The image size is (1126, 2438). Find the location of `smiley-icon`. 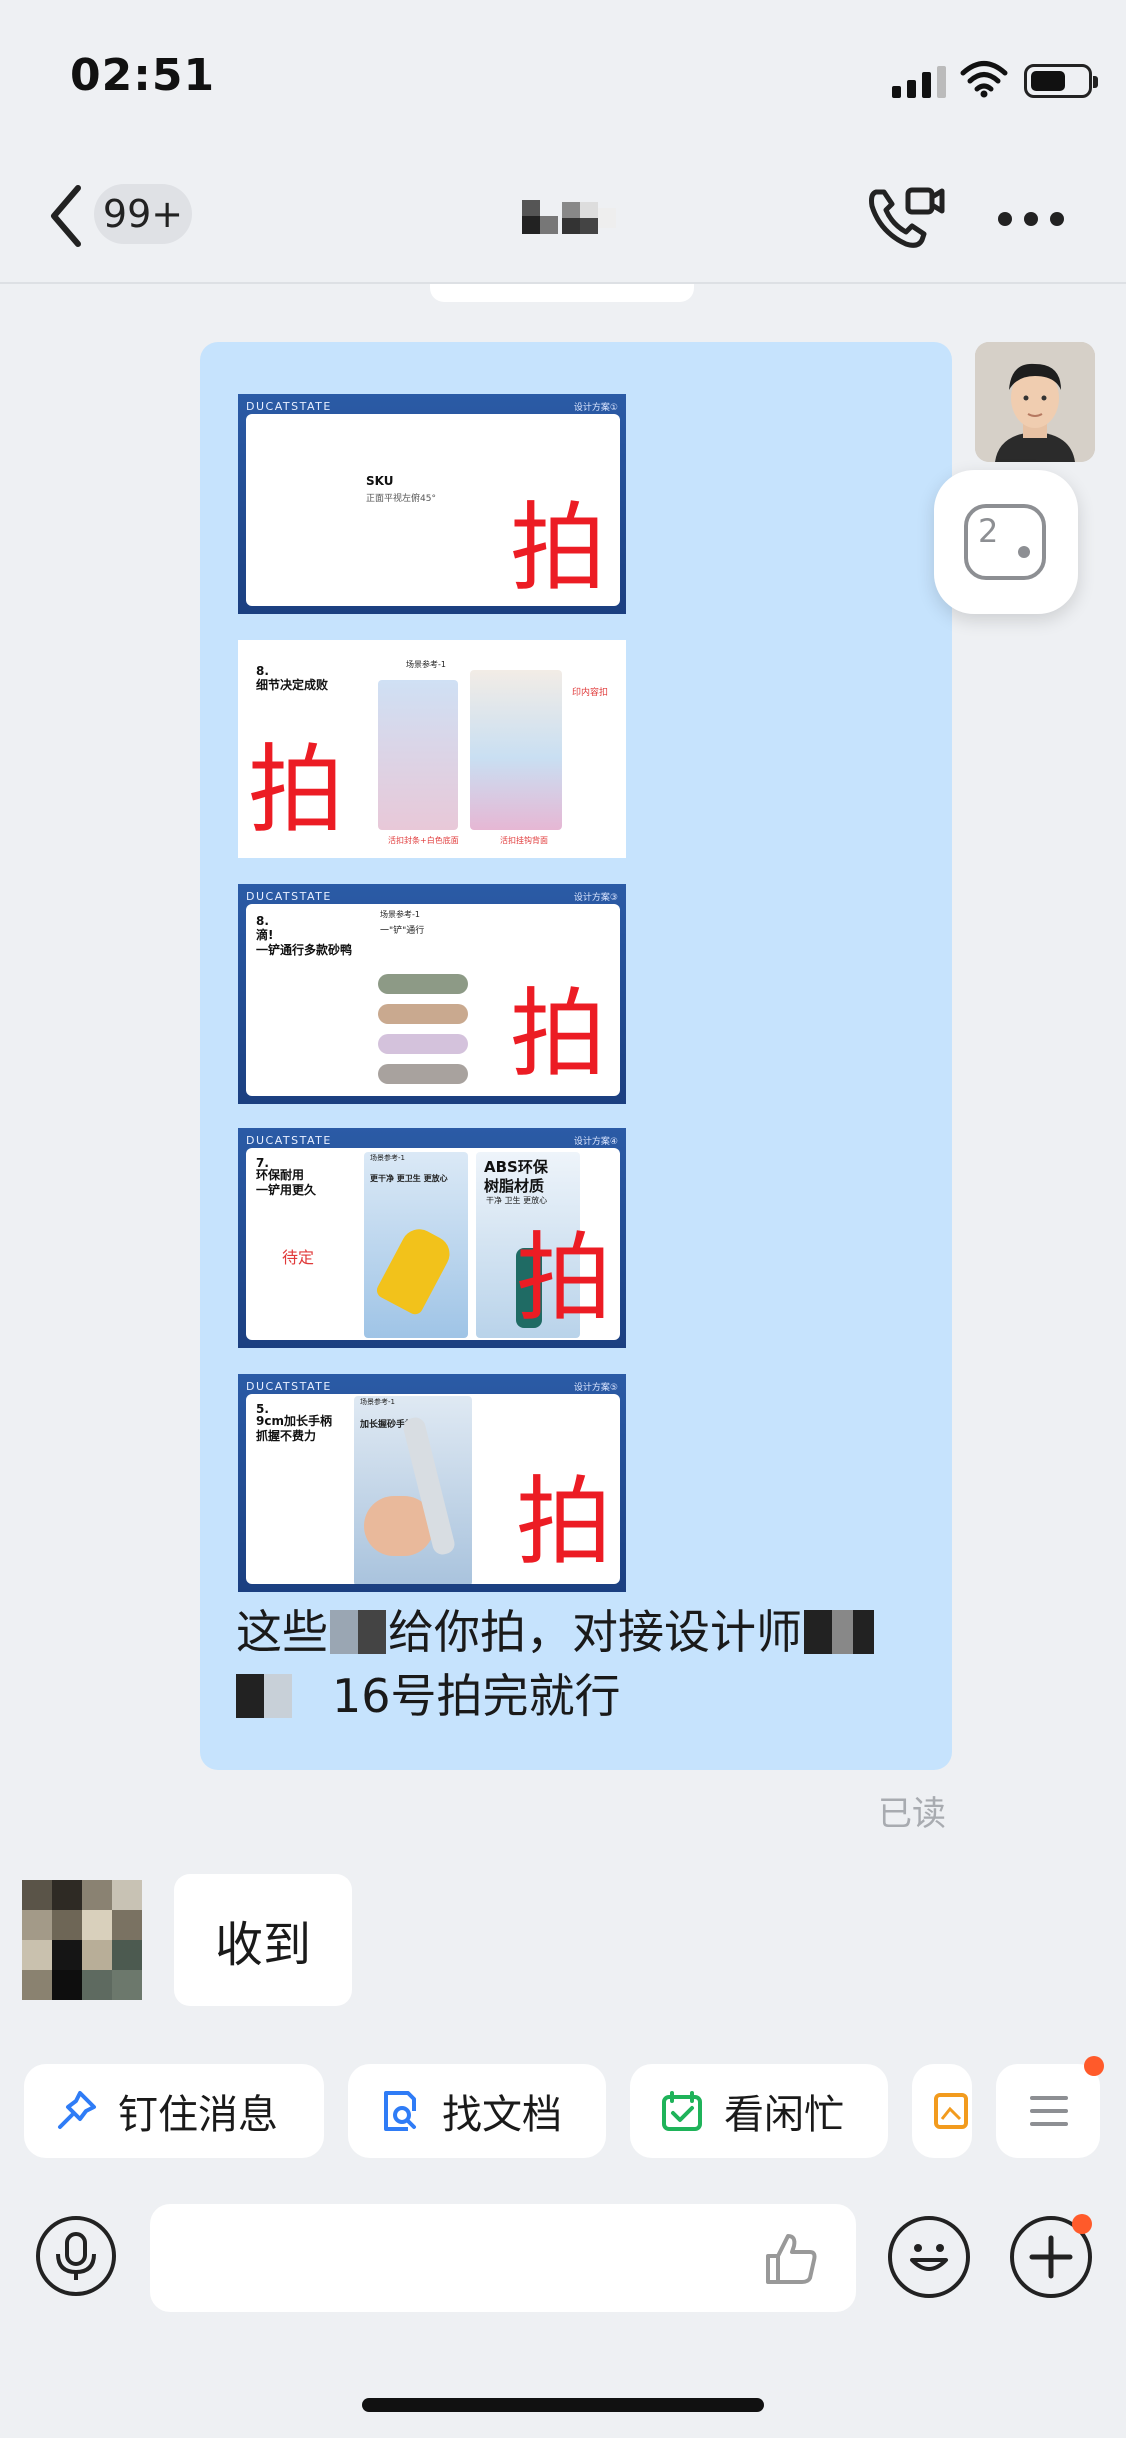

smiley-icon is located at coordinates (929, 2257).